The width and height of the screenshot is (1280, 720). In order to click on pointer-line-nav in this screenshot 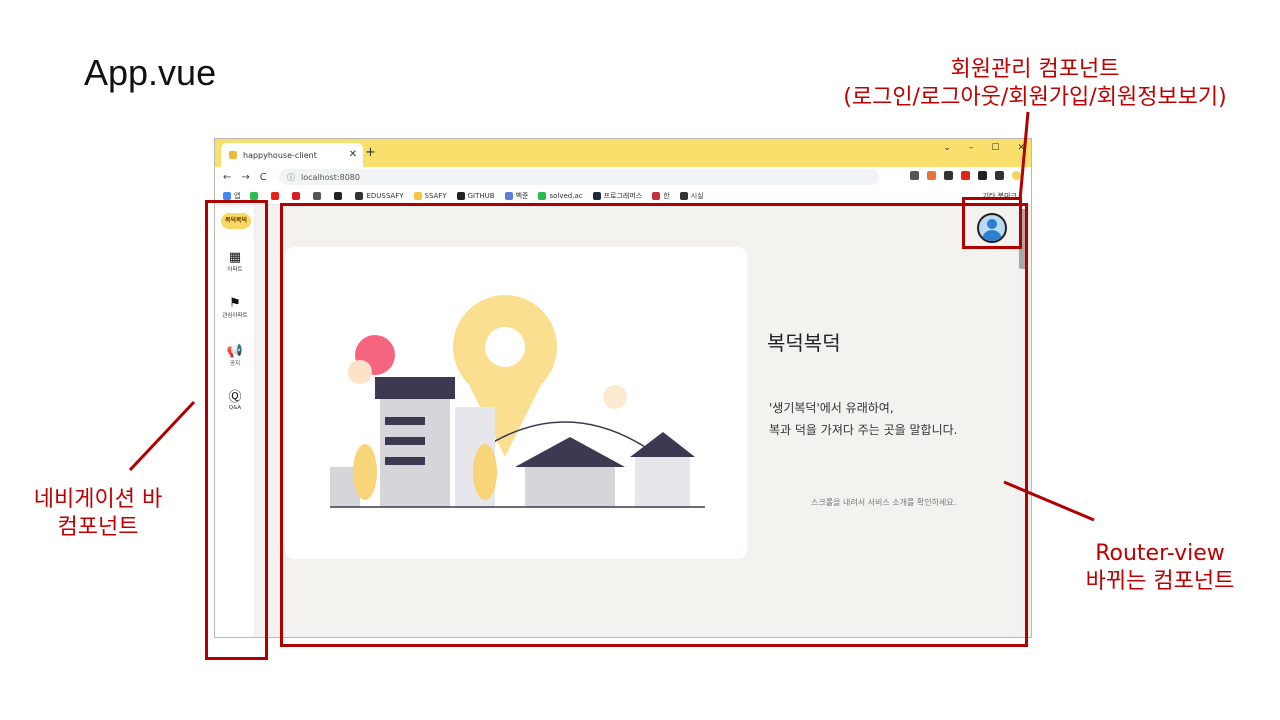, I will do `click(162, 436)`.